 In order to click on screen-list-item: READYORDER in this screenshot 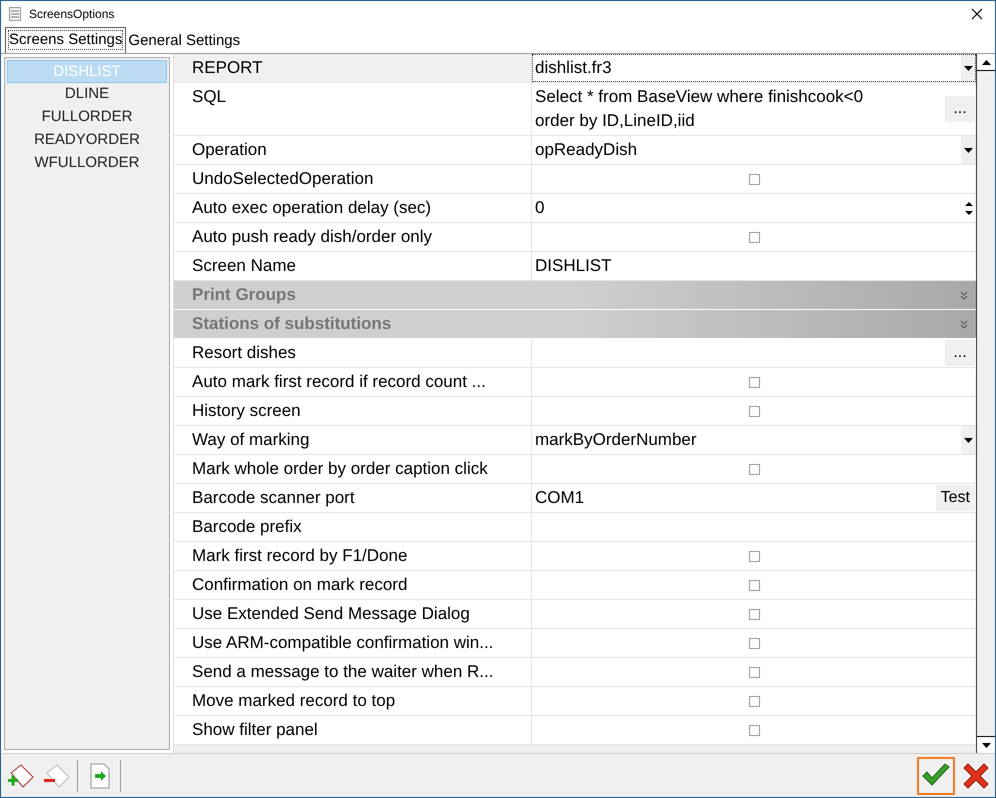, I will do `click(87, 140)`.